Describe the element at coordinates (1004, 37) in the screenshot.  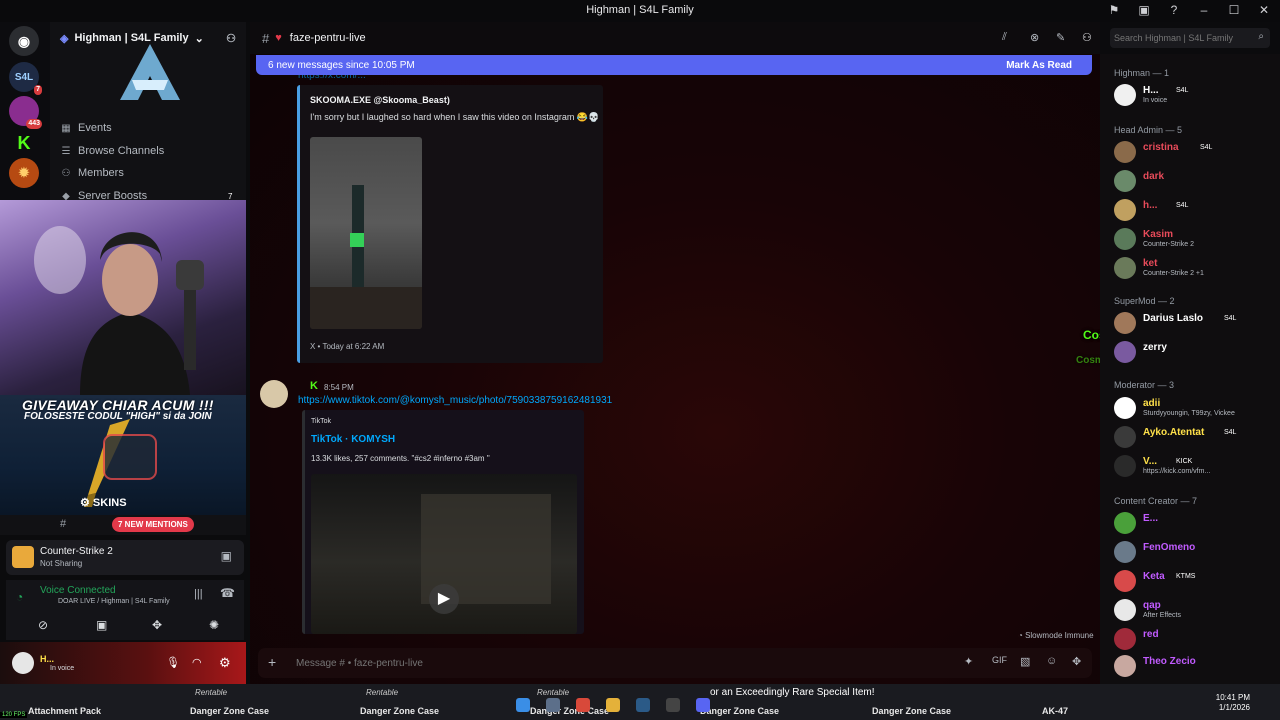
I see `threads-icon: ⫽` at that location.